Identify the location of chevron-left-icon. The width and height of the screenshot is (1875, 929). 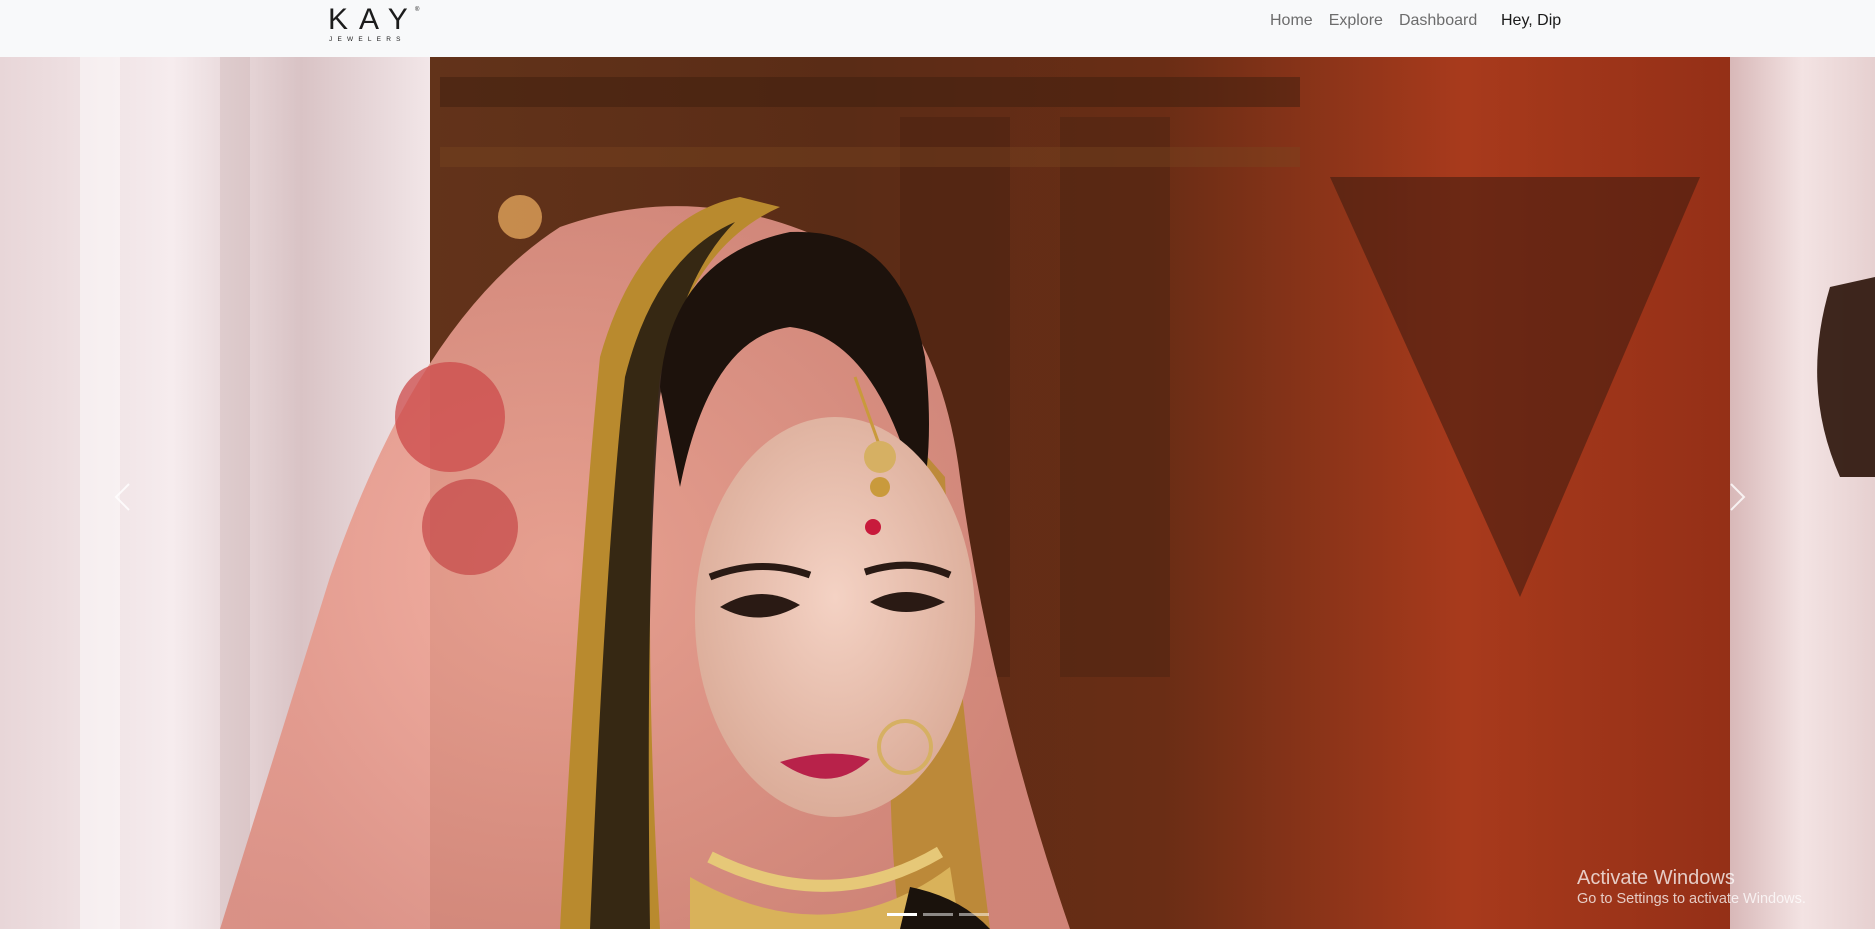
(122, 497).